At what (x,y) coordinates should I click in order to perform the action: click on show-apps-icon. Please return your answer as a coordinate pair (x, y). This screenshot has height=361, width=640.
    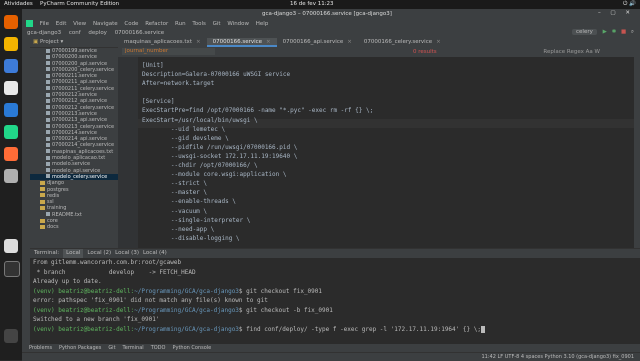
    Looking at the image, I should click on (11, 336).